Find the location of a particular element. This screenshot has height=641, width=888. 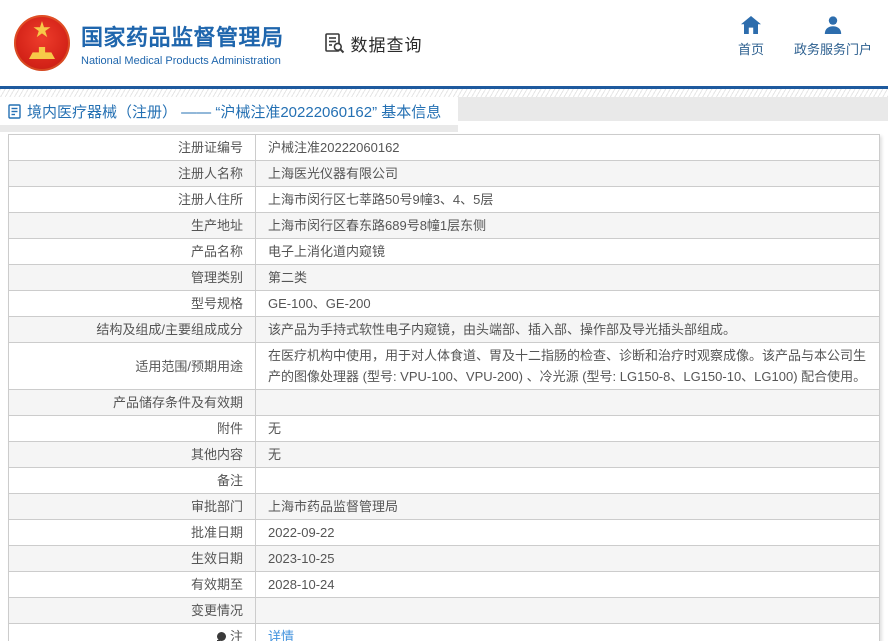

top-nav: 首页 政务服务门户 is located at coordinates (805, 37).